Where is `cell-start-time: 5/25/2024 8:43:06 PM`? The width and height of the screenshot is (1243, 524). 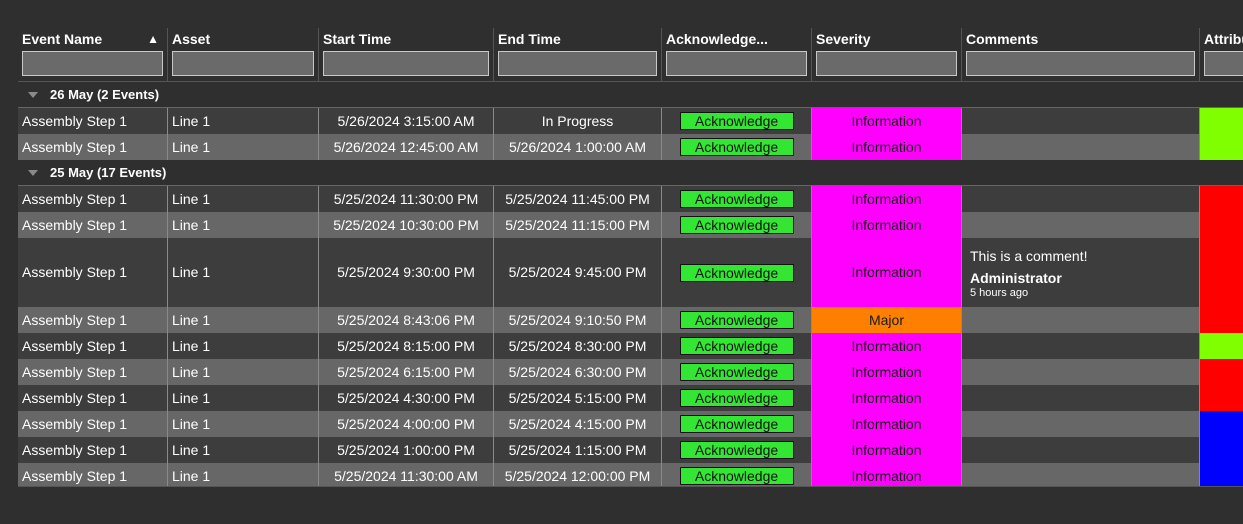 cell-start-time: 5/25/2024 8:43:06 PM is located at coordinates (406, 320).